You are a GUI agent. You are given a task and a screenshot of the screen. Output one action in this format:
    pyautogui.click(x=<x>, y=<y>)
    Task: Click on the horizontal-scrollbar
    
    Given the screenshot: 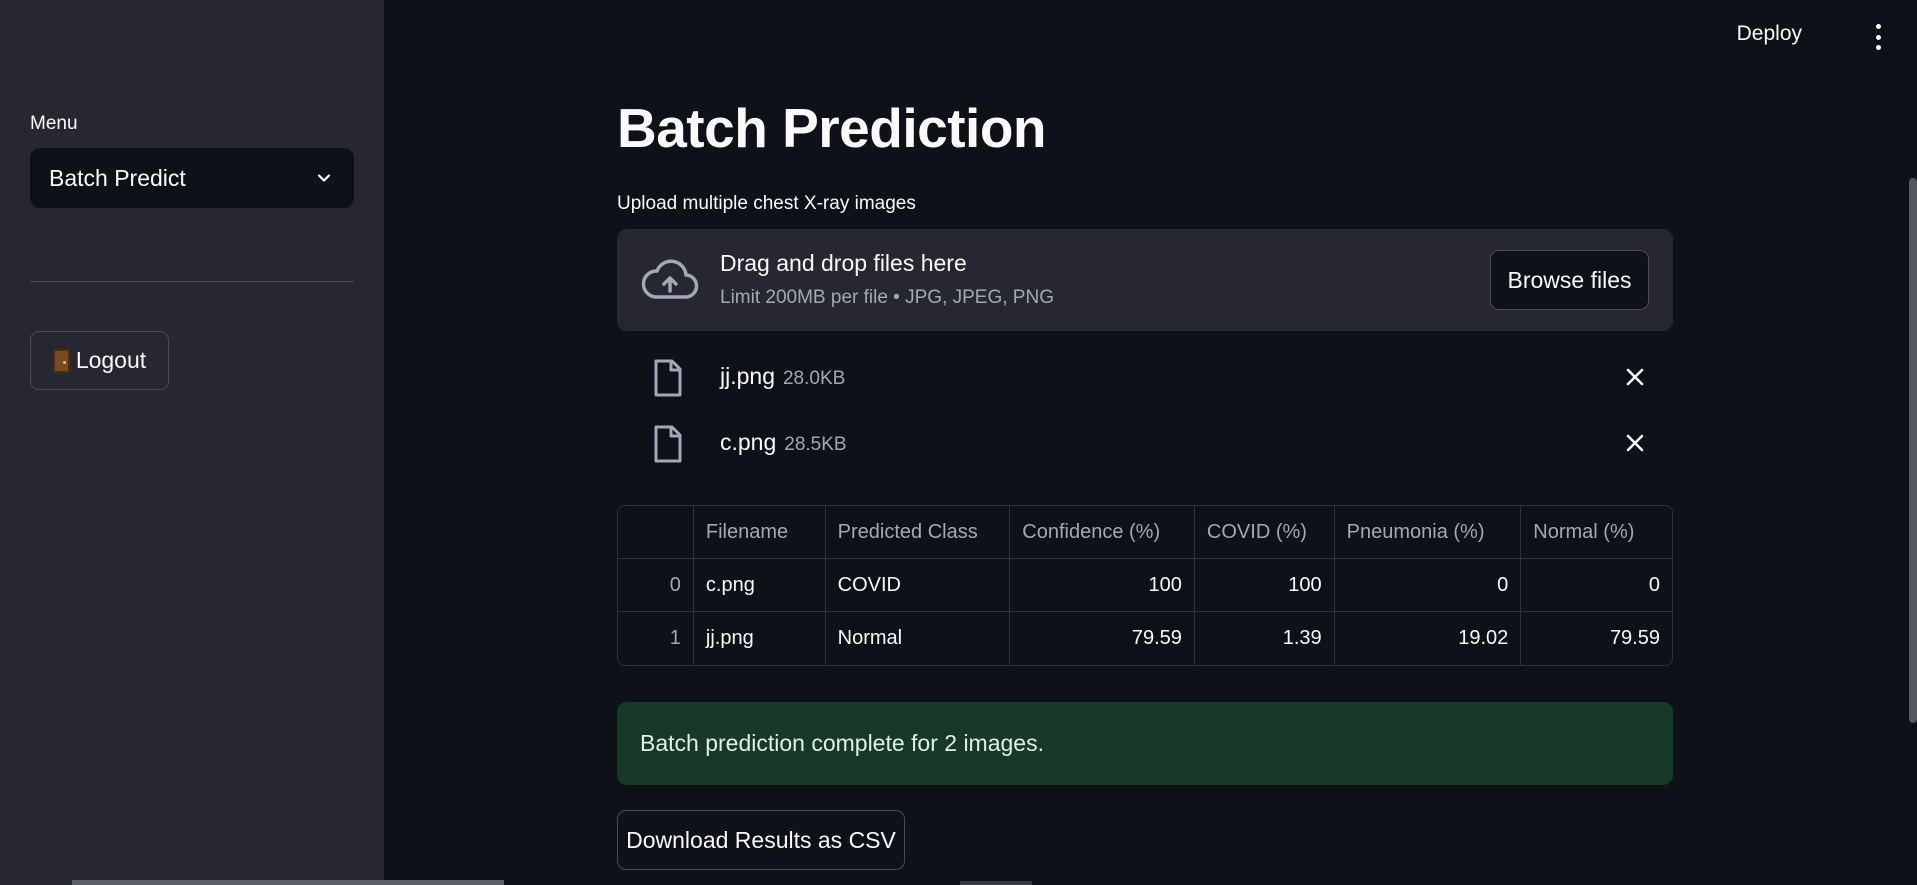 What is the action you would take?
    pyautogui.click(x=288, y=882)
    